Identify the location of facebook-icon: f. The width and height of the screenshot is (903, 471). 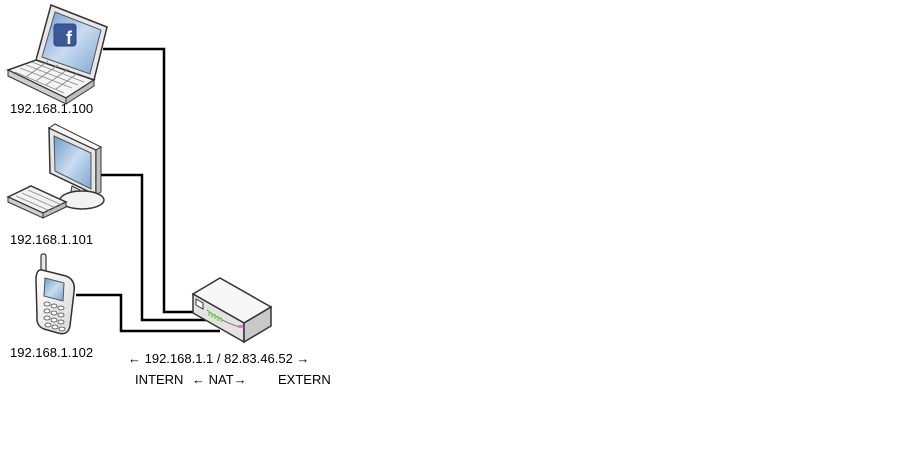
(65, 35).